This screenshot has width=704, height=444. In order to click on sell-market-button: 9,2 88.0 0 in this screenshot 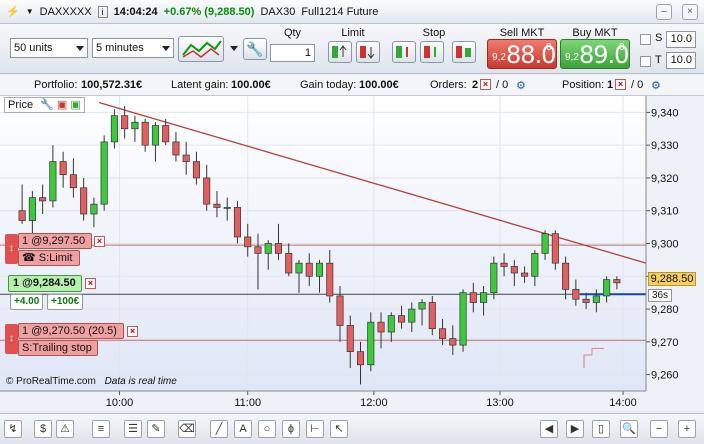, I will do `click(522, 54)`.